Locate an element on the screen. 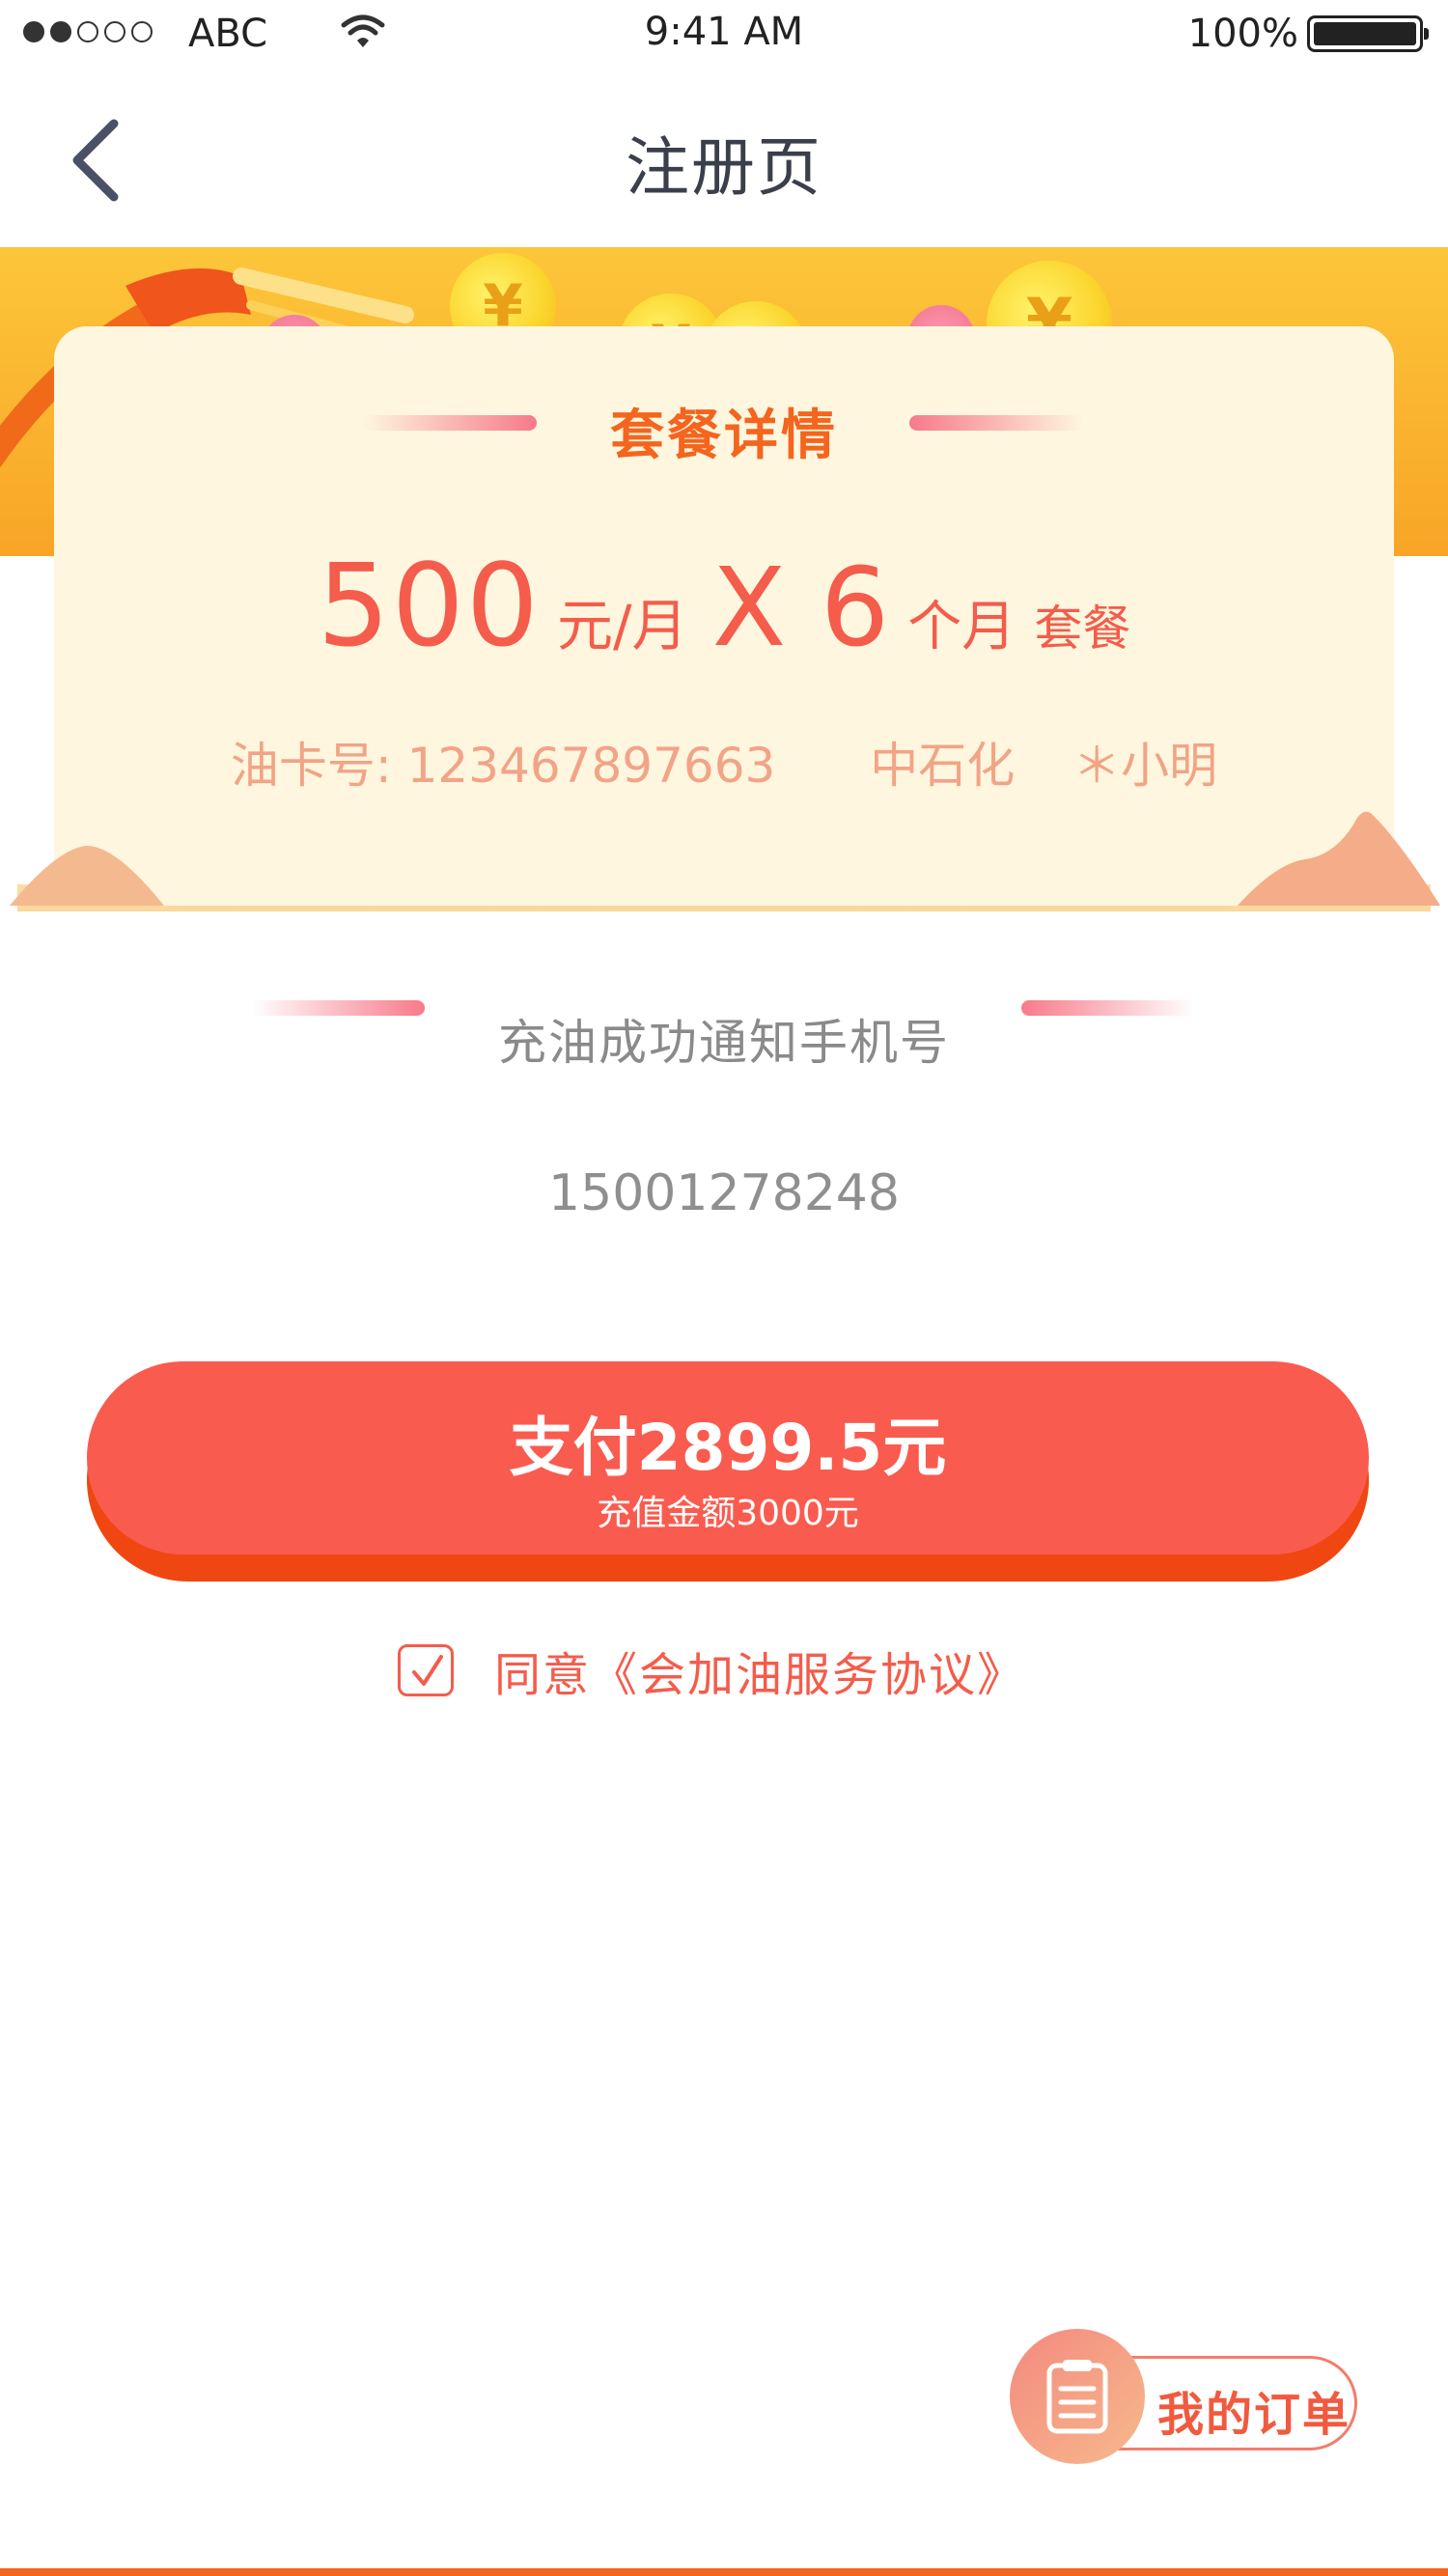 The width and height of the screenshot is (1448, 2576). my-orders-label: 我的订单 is located at coordinates (1254, 2415).